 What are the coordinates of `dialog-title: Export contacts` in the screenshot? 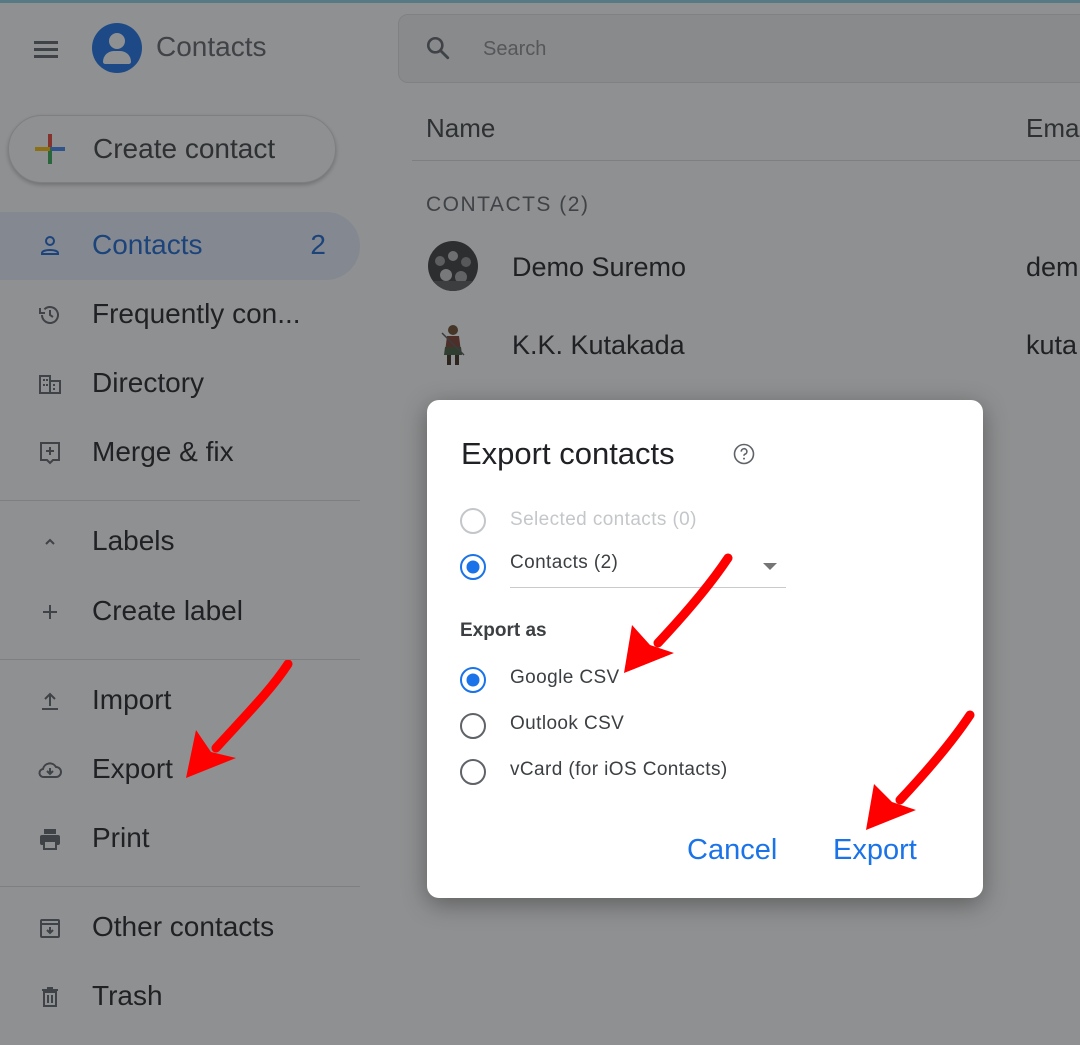 It's located at (568, 453).